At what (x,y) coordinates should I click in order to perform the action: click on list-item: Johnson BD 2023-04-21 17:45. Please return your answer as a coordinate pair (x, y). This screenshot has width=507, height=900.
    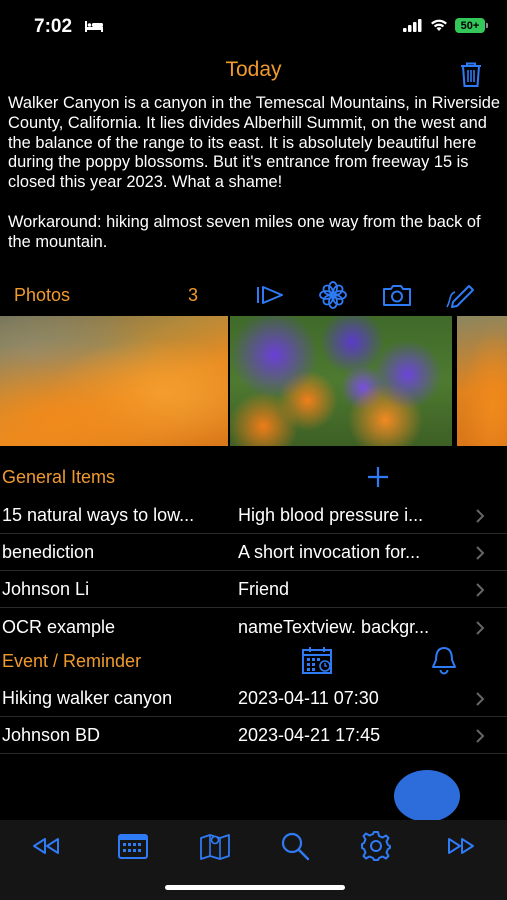
    Looking at the image, I should click on (253, 735).